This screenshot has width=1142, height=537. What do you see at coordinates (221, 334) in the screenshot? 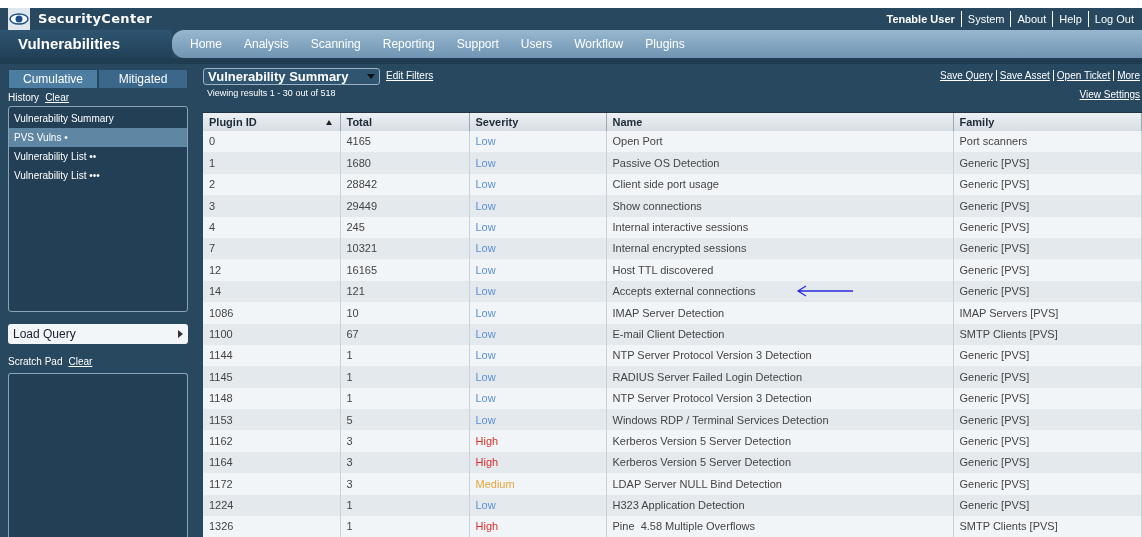
I see `plugin-id-cell-text: 1100` at bounding box center [221, 334].